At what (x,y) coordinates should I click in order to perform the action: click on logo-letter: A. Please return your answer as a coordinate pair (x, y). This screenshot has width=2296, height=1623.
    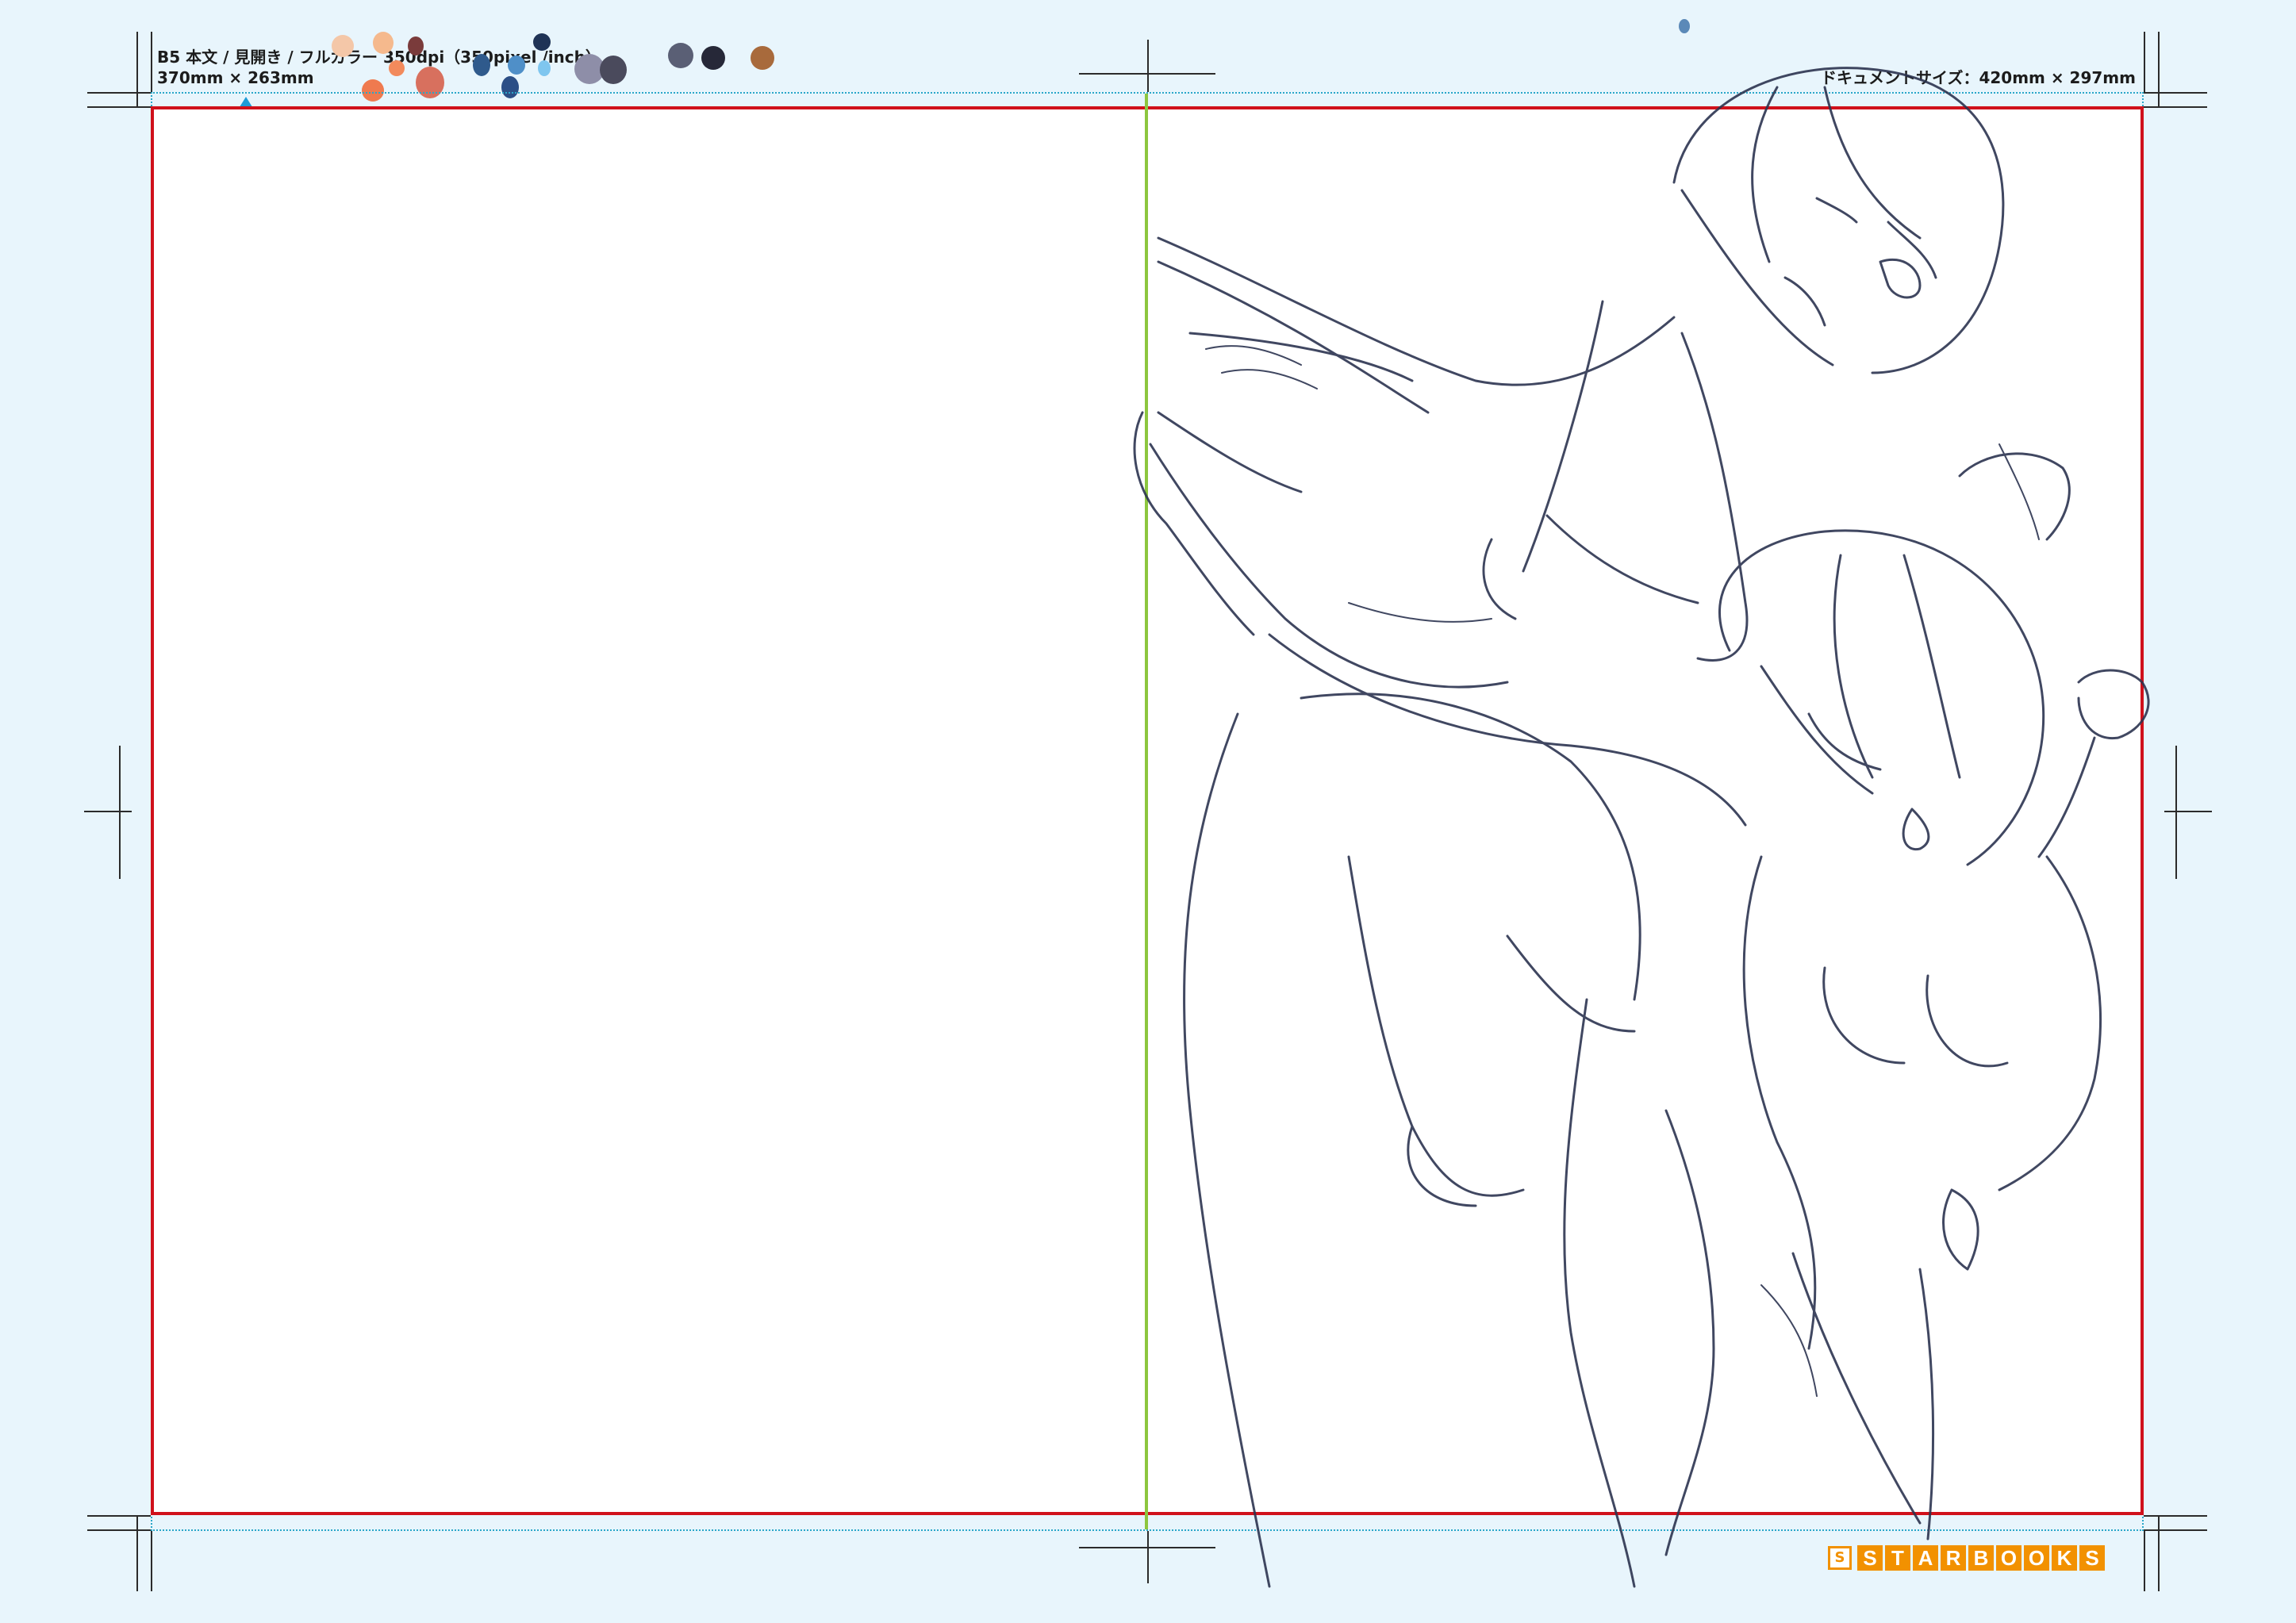
    Looking at the image, I should click on (1925, 1558).